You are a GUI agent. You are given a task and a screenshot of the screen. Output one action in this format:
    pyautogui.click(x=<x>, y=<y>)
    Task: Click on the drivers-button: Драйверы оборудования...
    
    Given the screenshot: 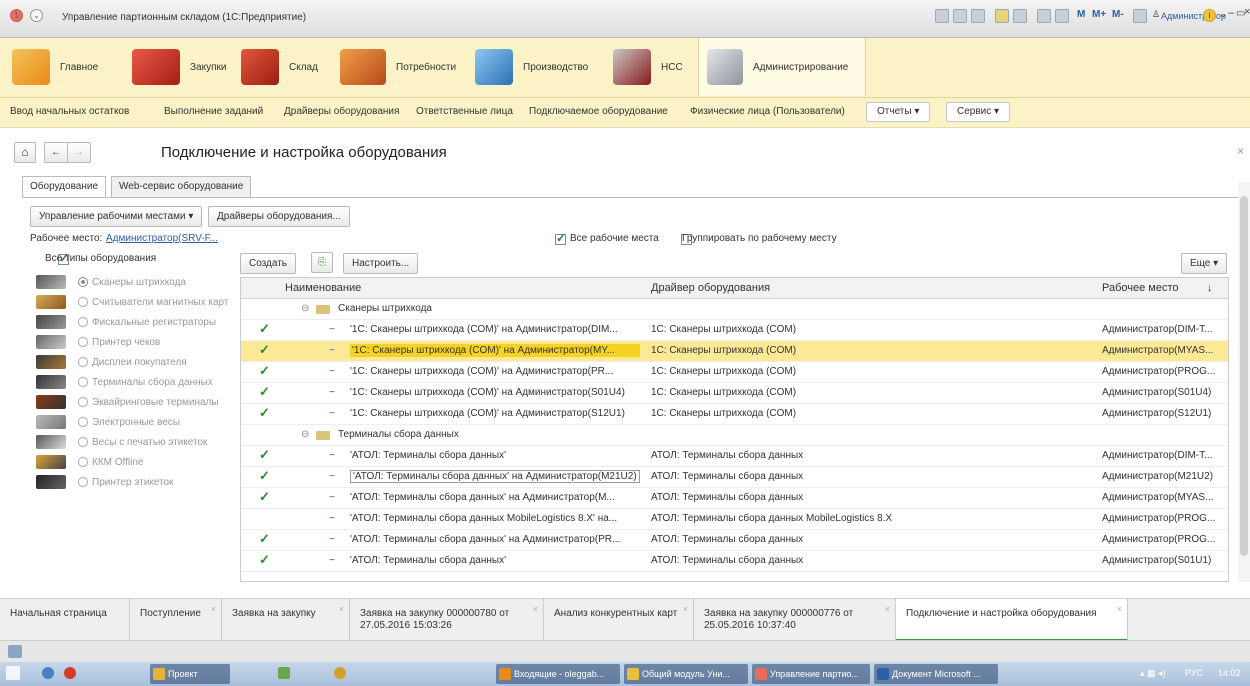 What is the action you would take?
    pyautogui.click(x=279, y=216)
    